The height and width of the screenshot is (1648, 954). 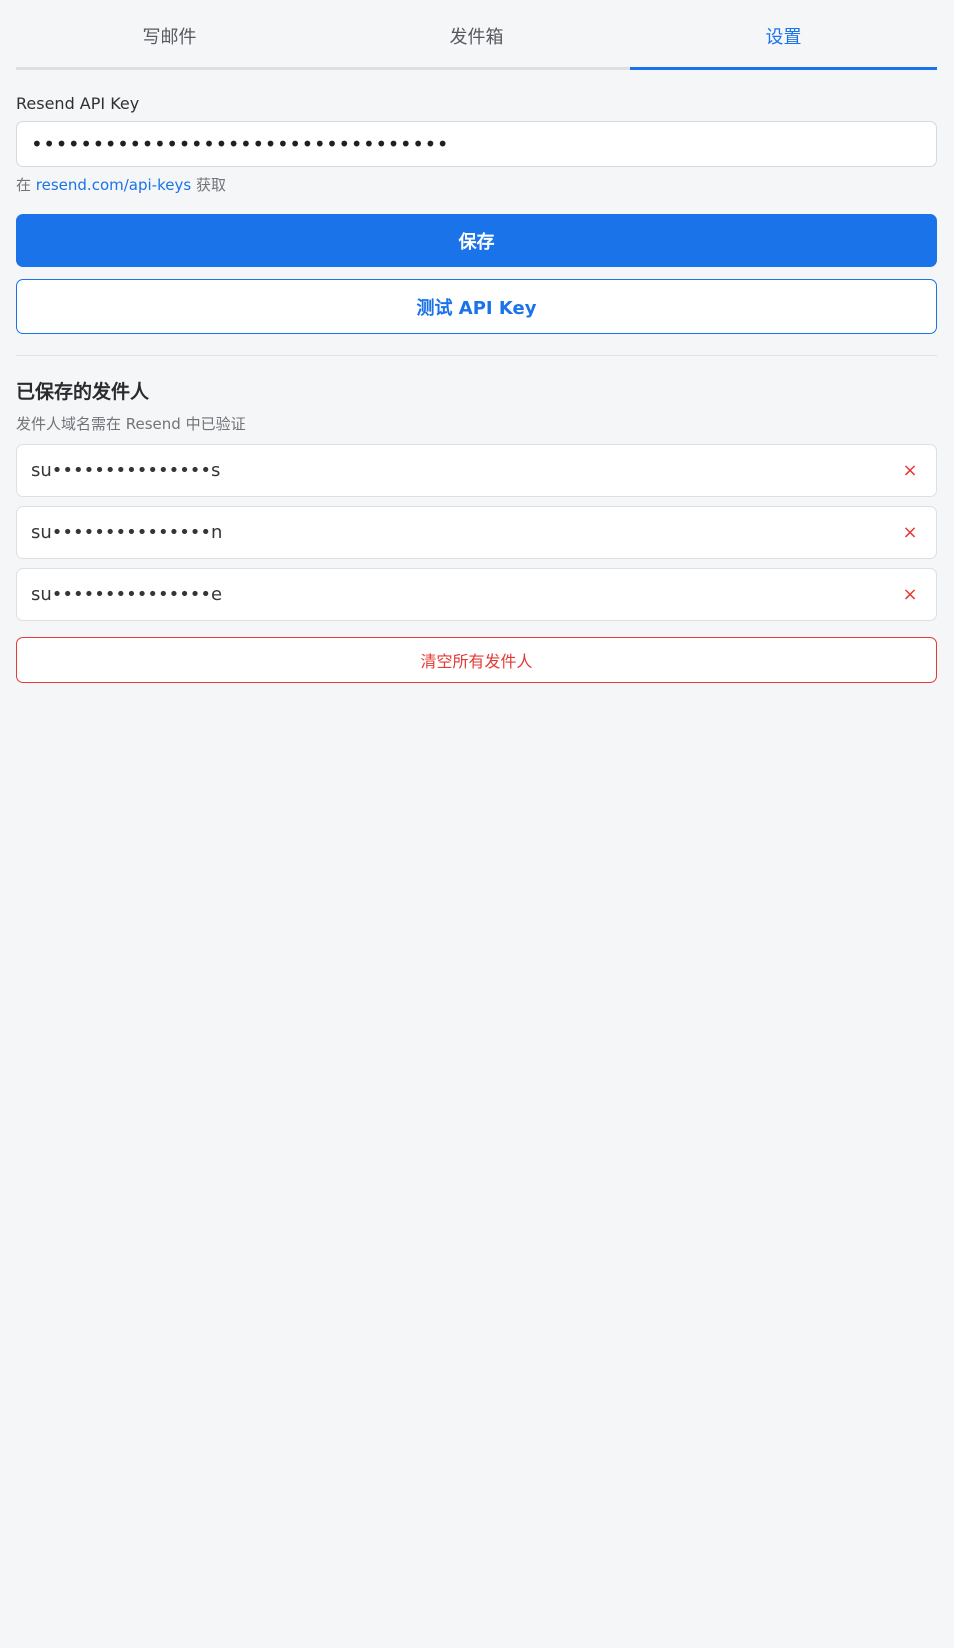 I want to click on sender-address: su•••••••••••••••s, so click(x=126, y=470).